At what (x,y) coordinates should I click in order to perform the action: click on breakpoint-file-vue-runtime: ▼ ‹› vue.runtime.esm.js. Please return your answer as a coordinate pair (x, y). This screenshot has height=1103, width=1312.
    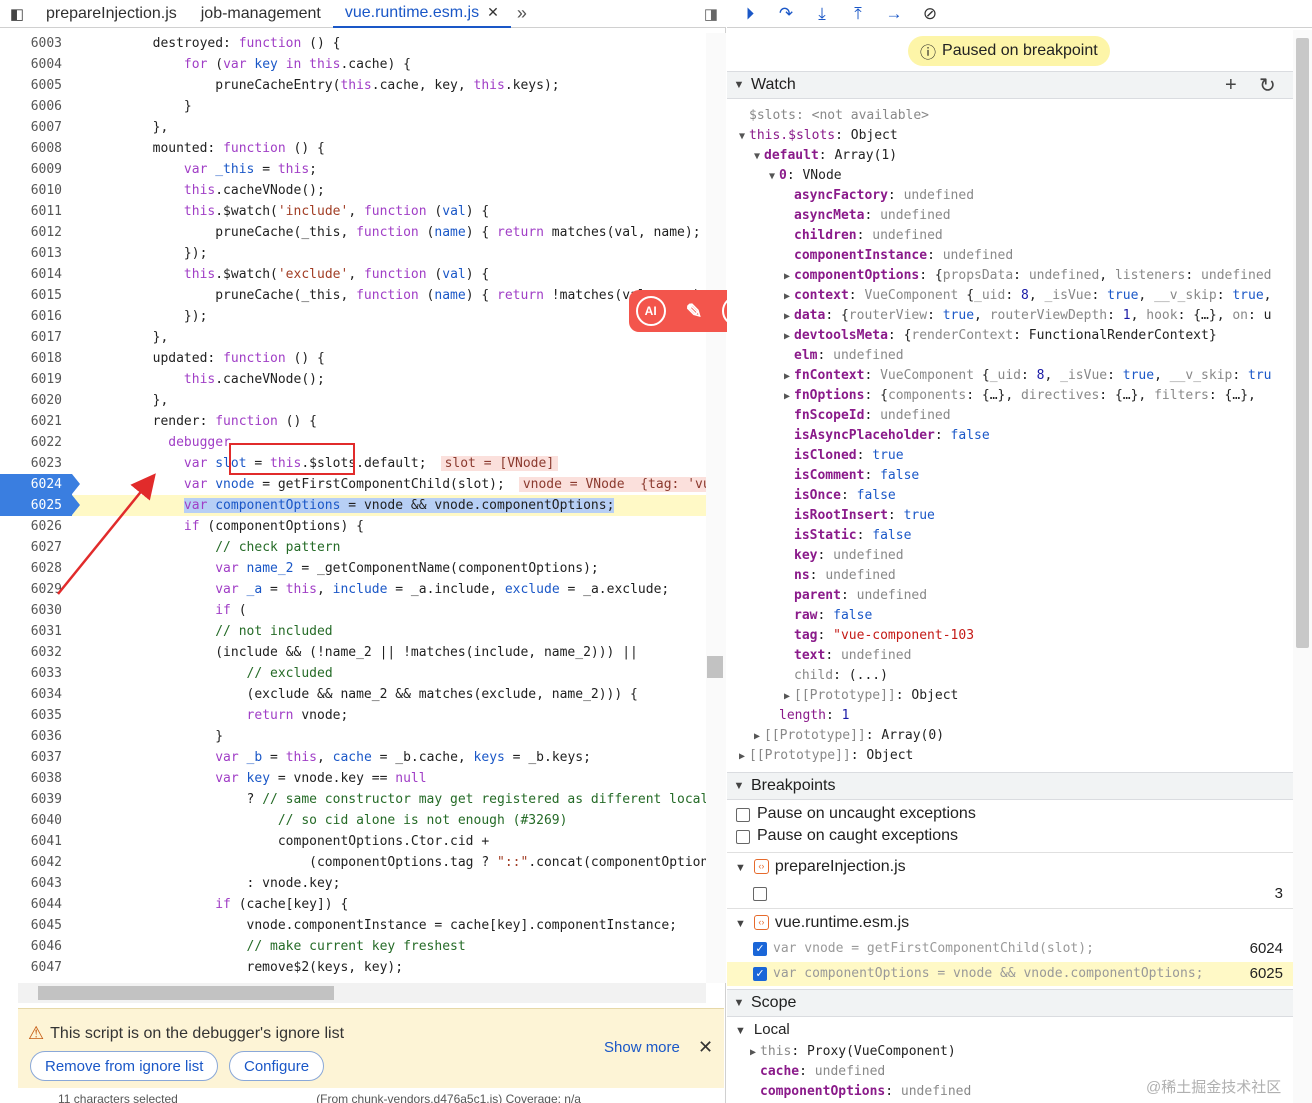
    Looking at the image, I should click on (822, 923).